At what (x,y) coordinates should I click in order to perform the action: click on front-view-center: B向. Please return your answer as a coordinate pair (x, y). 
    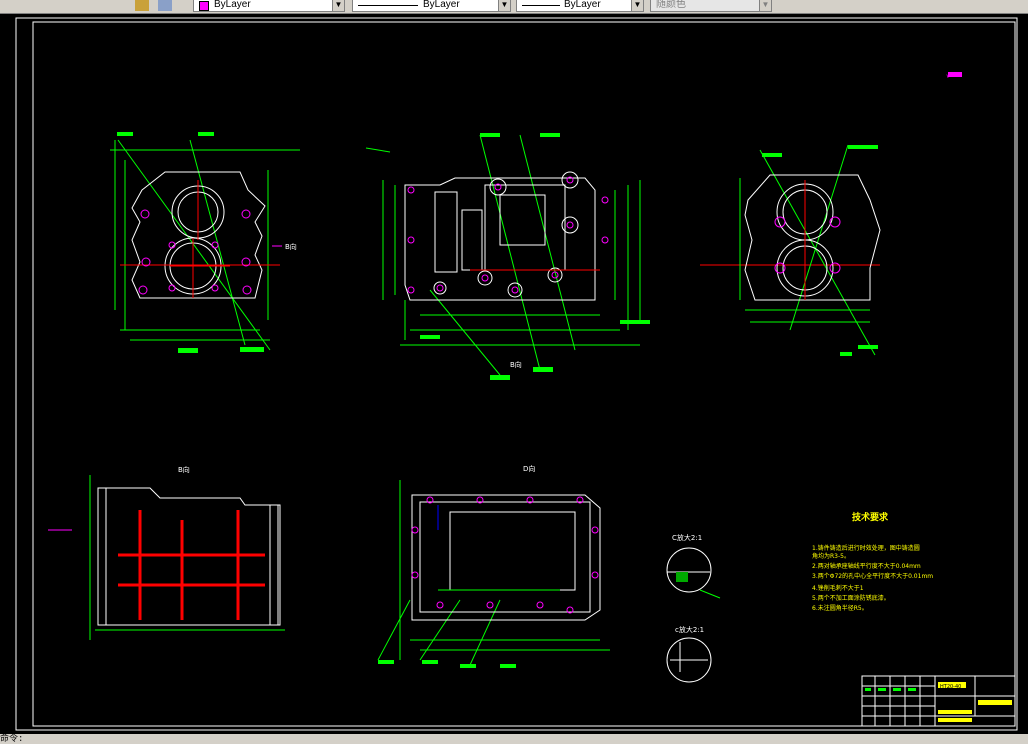
    Looking at the image, I should click on (507, 256).